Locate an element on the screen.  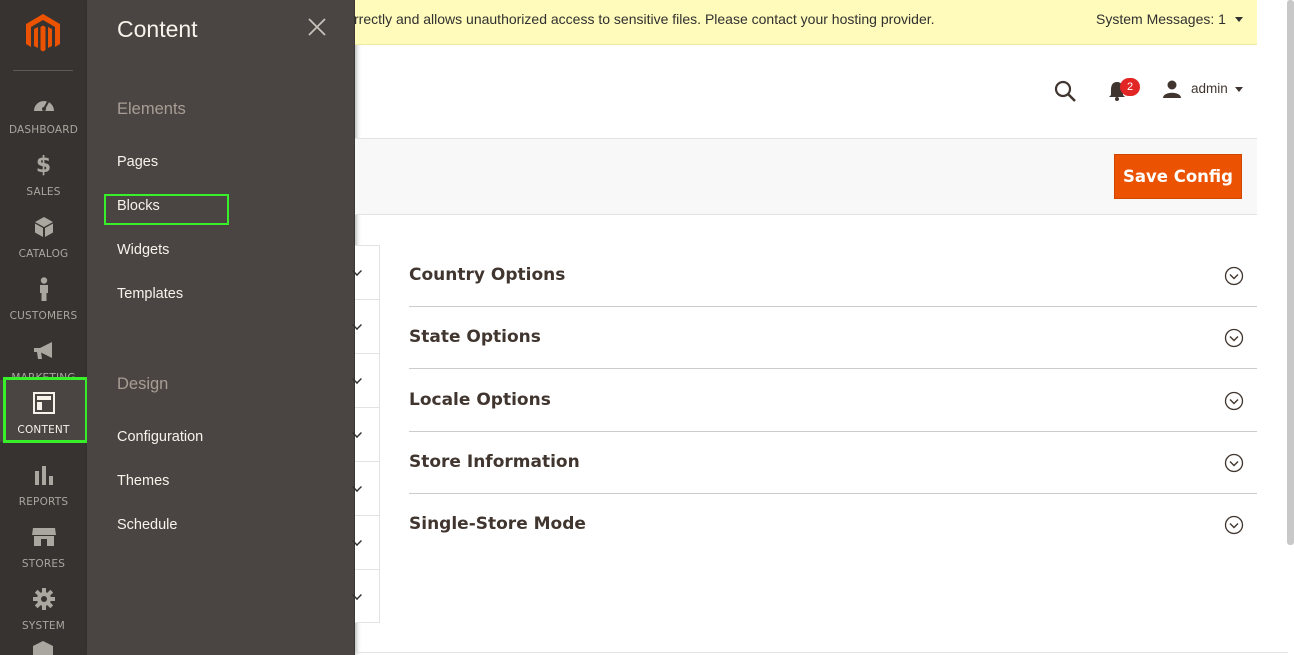
flyout-link-widgets: Widgets is located at coordinates (143, 250).